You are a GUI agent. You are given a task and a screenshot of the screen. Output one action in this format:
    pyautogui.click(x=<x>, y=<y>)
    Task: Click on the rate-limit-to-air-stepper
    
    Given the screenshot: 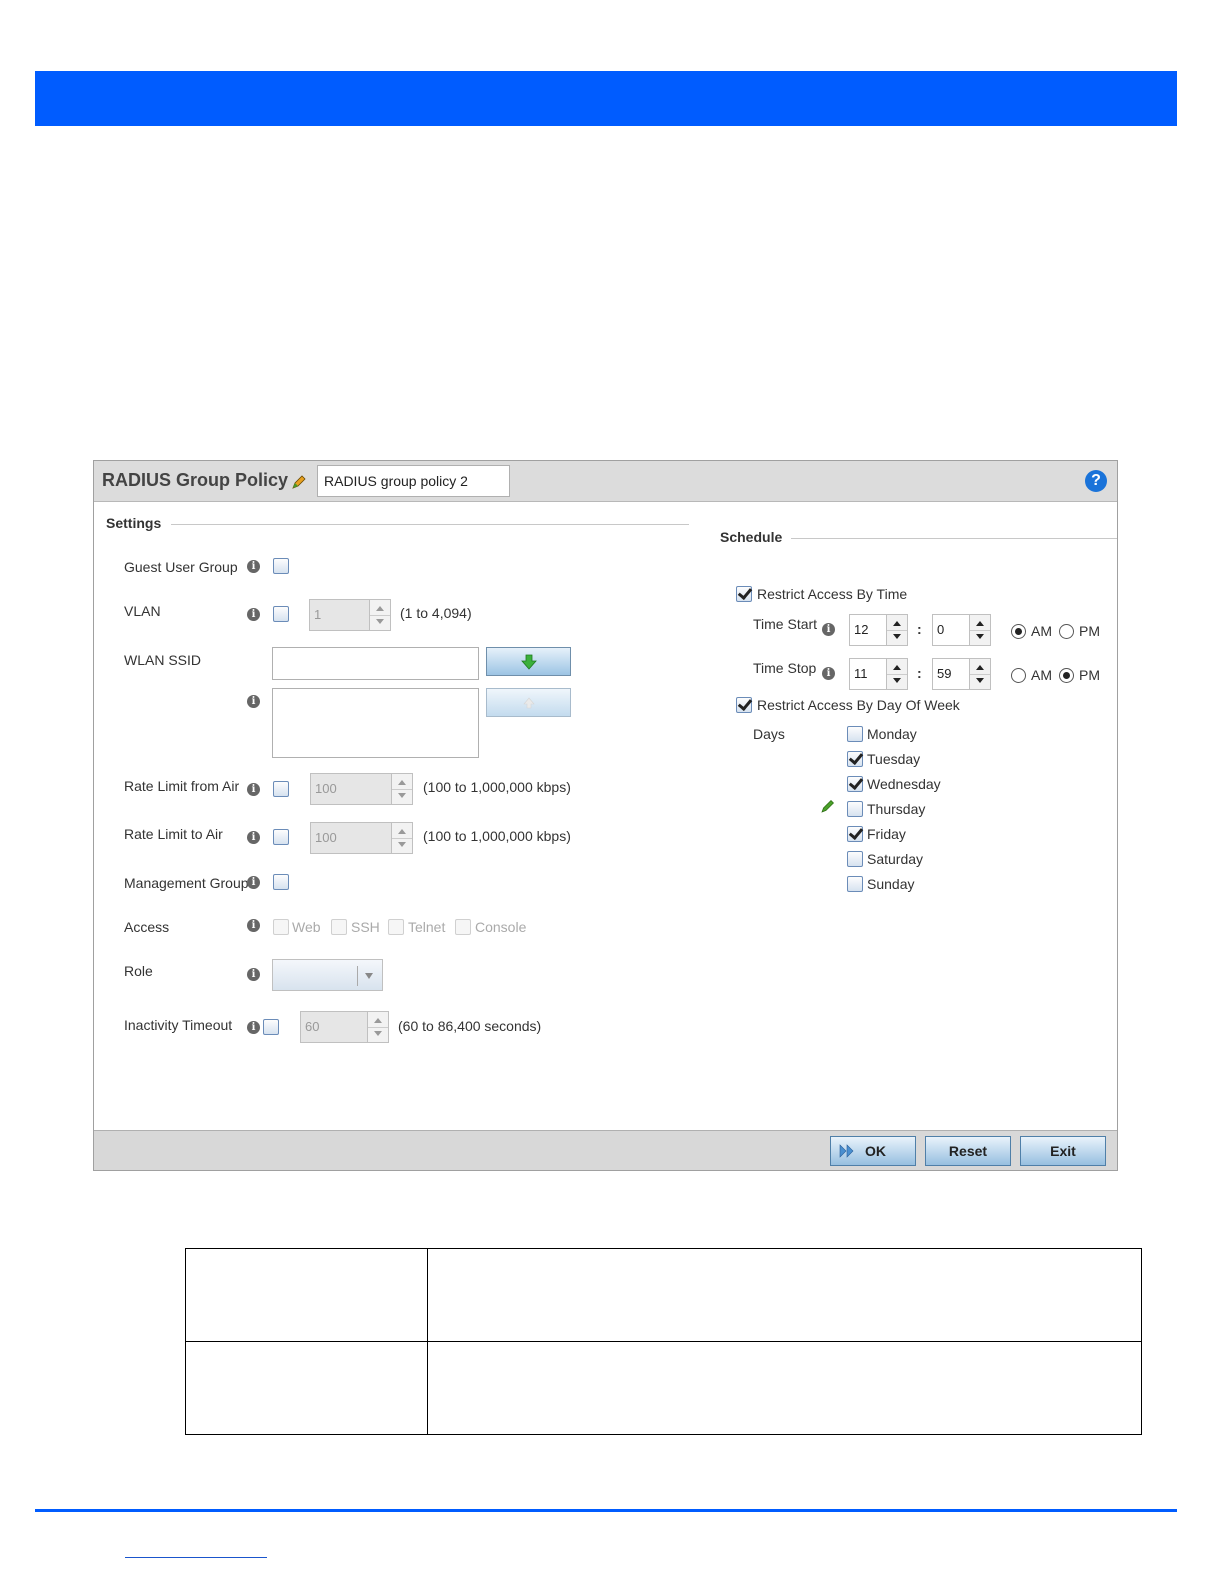 What is the action you would take?
    pyautogui.click(x=402, y=838)
    